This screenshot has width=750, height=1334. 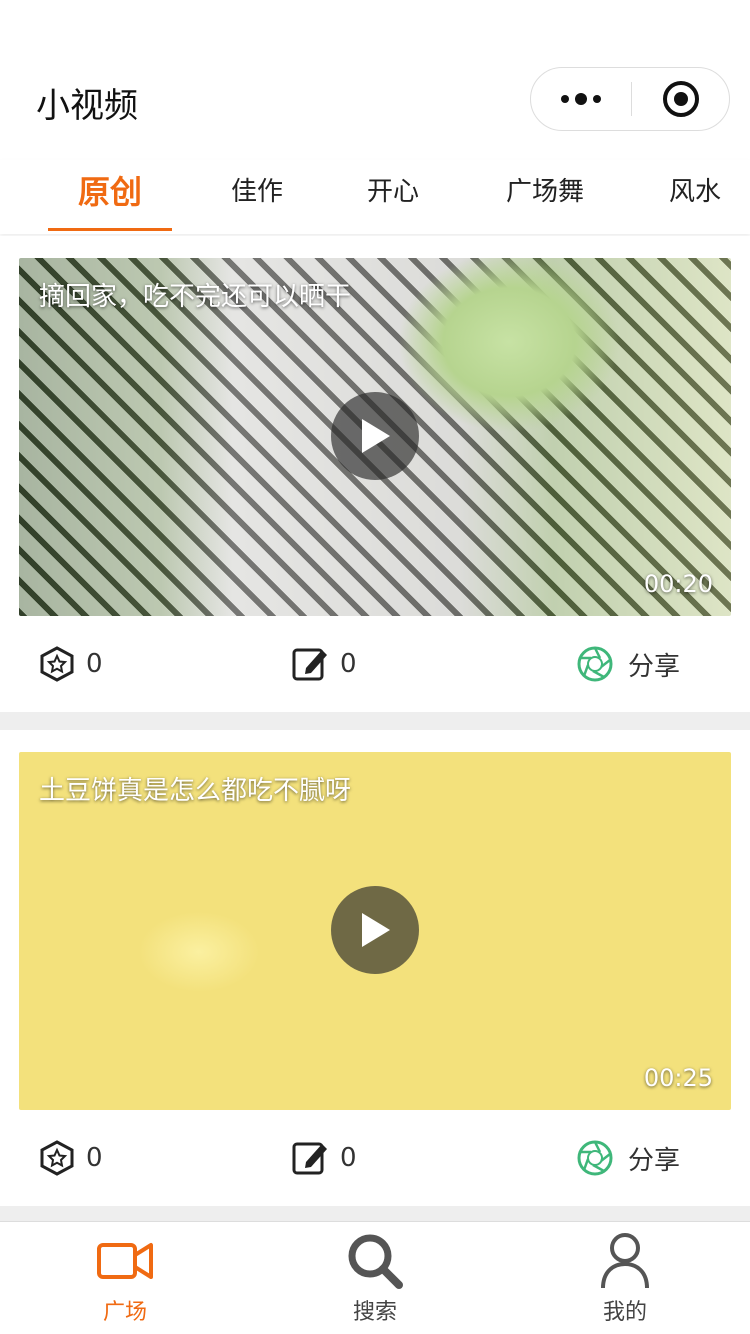 I want to click on tab-fengshui: 风水, so click(x=695, y=197).